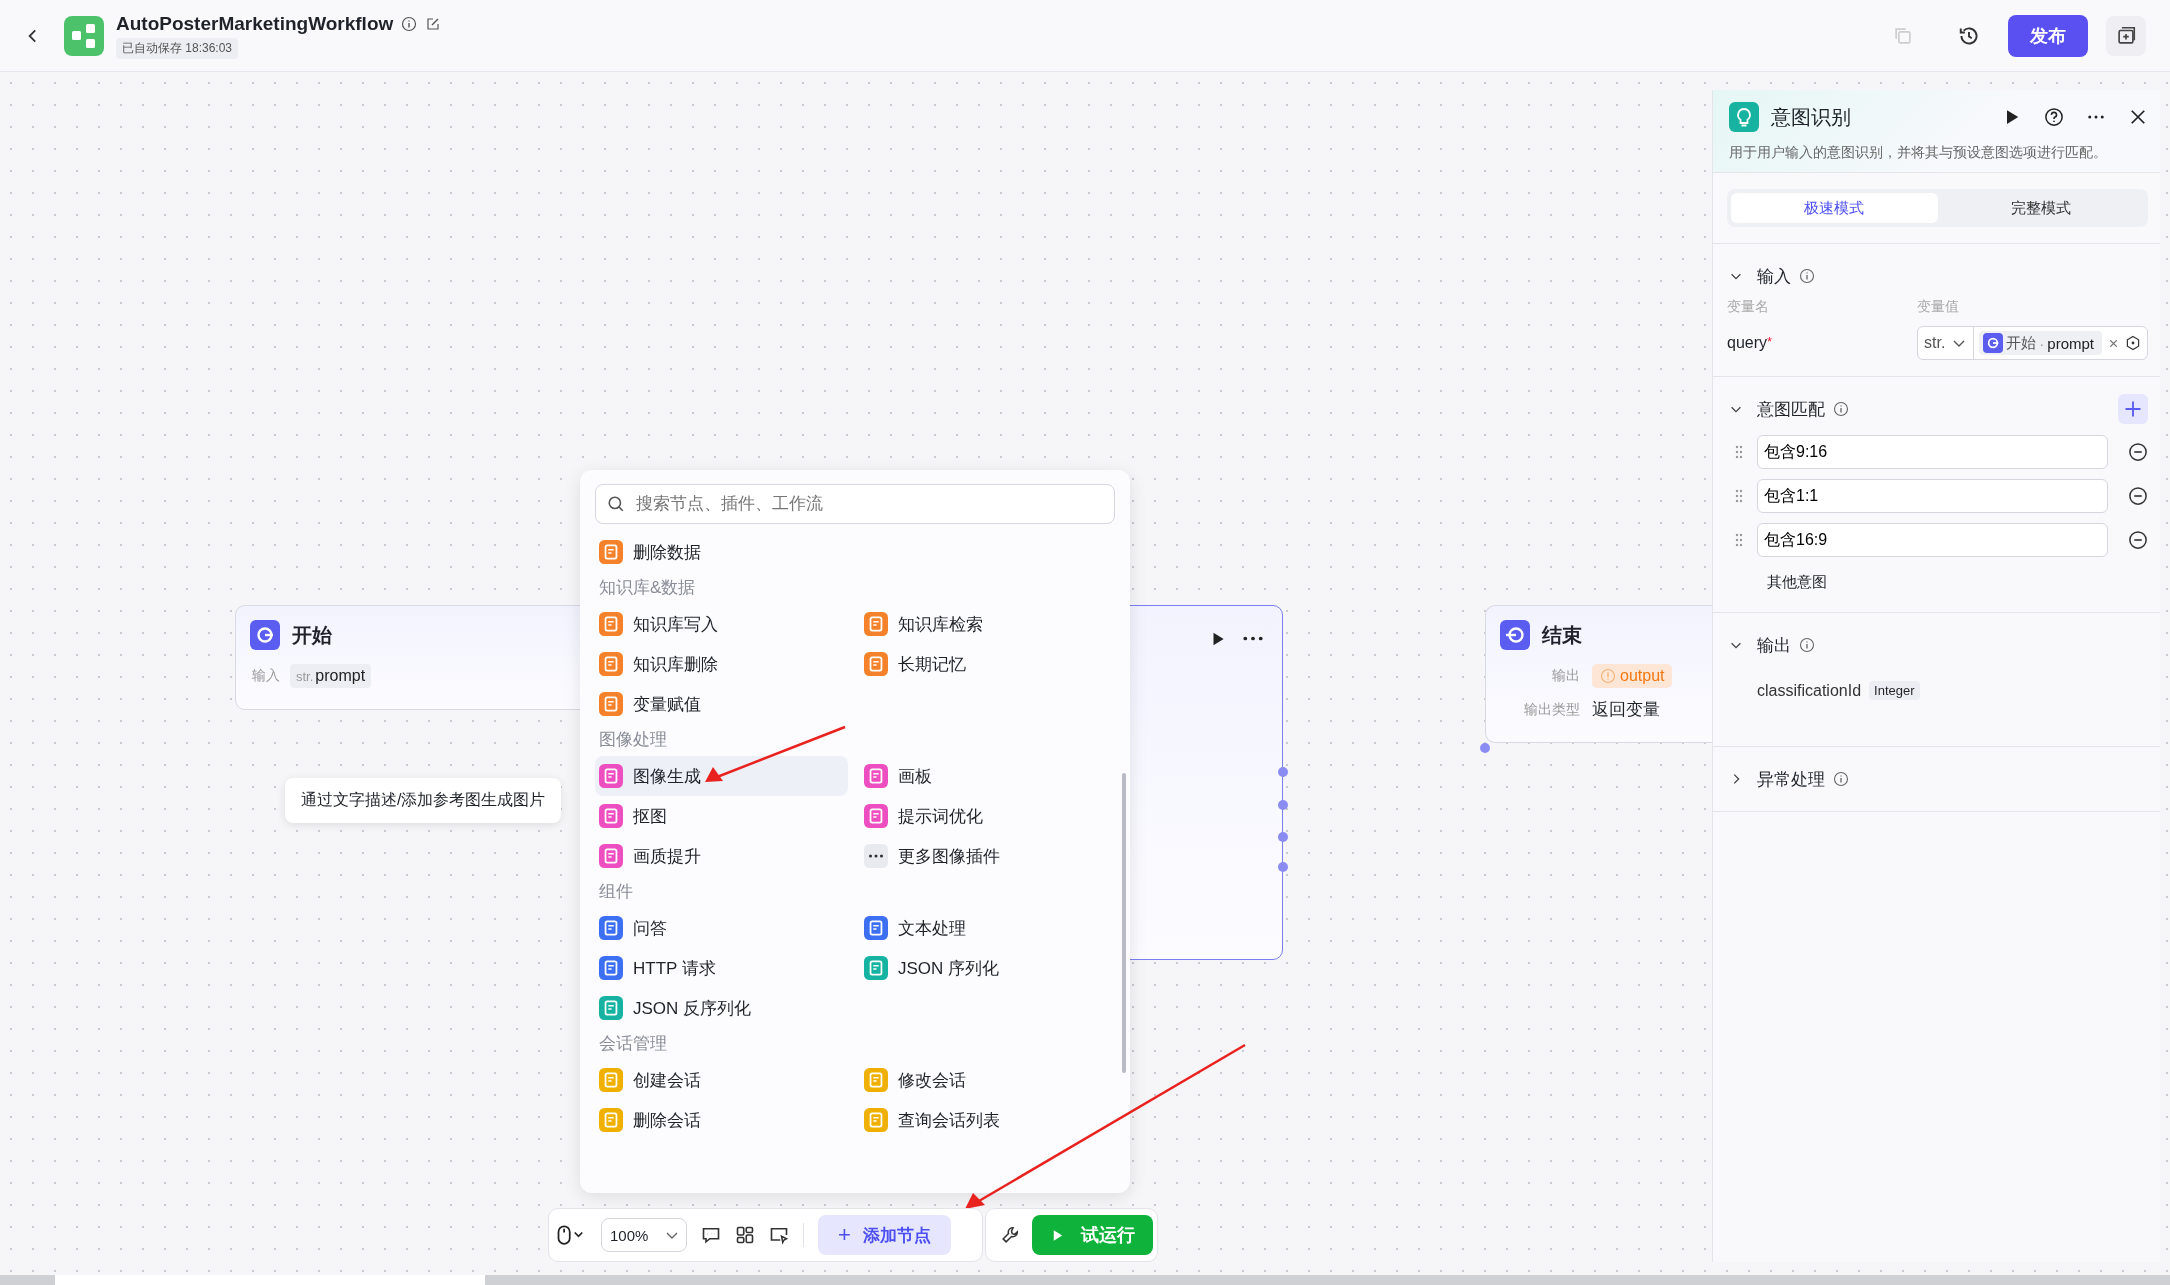 The height and width of the screenshot is (1285, 2170). Describe the element at coordinates (721, 856) in the screenshot. I see `menu-item: 画质提升` at that location.